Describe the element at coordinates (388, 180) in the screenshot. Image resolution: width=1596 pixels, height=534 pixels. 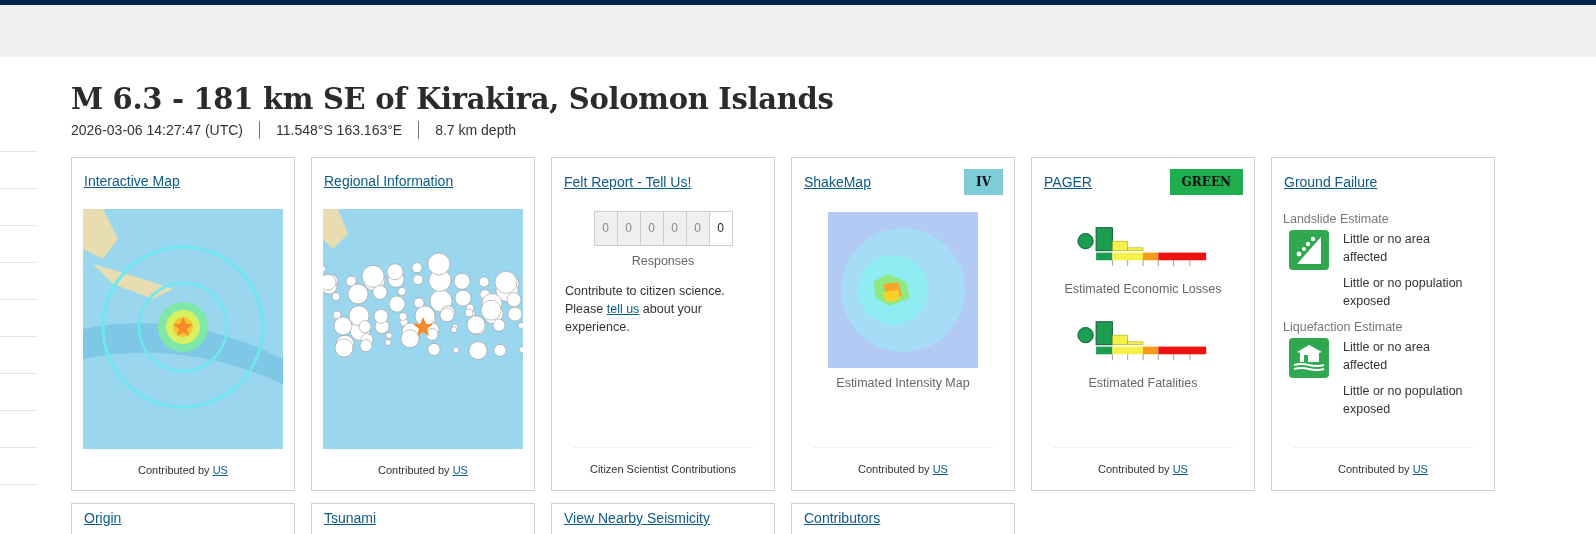
I see `card-title-link: Regional Information` at that location.